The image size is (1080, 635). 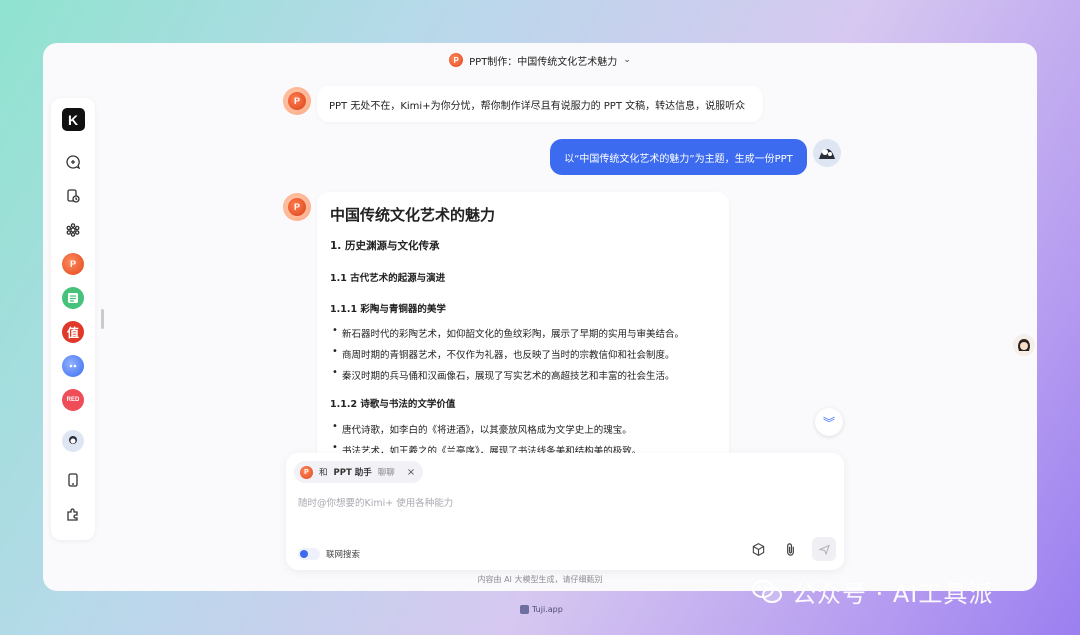 I want to click on doc-heading-1: 1. 历史渊源与文化传承, so click(x=385, y=246).